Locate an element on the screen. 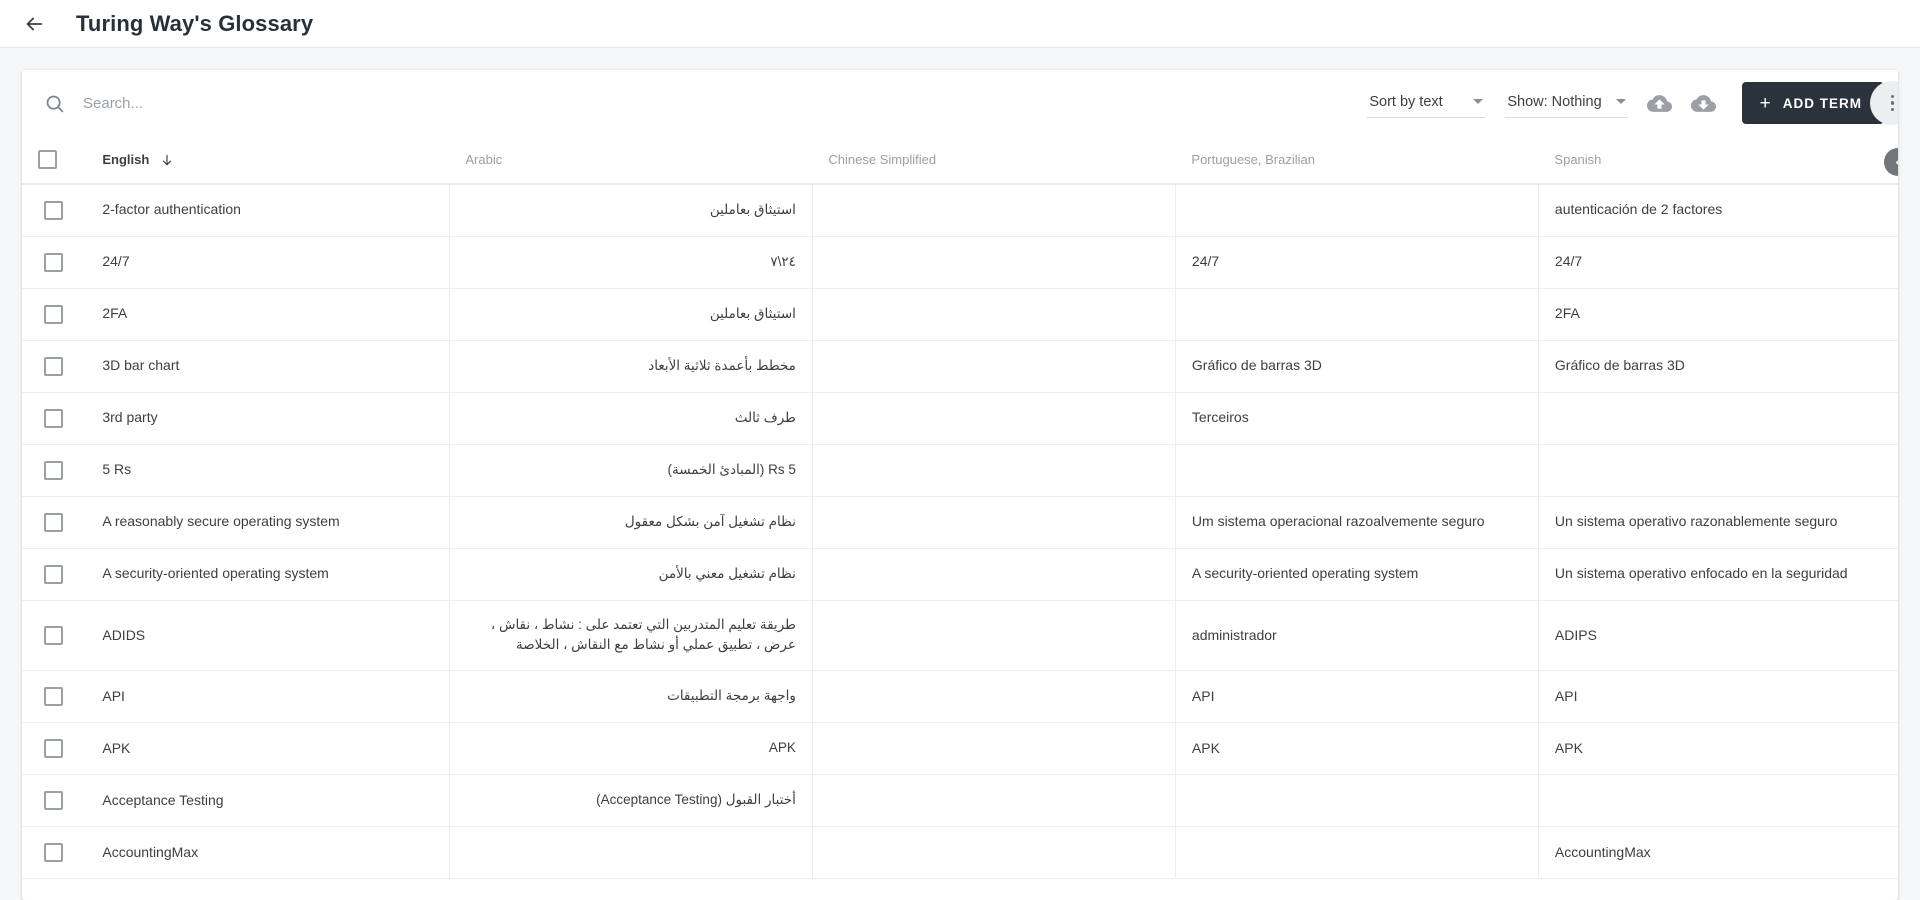  cell-spanish: 24/7 is located at coordinates (1718, 262).